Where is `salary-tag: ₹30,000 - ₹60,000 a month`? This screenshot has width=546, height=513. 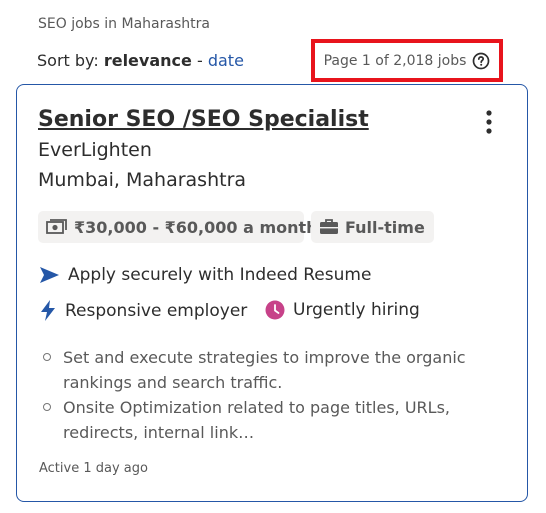 salary-tag: ₹30,000 - ₹60,000 a month is located at coordinates (178, 227).